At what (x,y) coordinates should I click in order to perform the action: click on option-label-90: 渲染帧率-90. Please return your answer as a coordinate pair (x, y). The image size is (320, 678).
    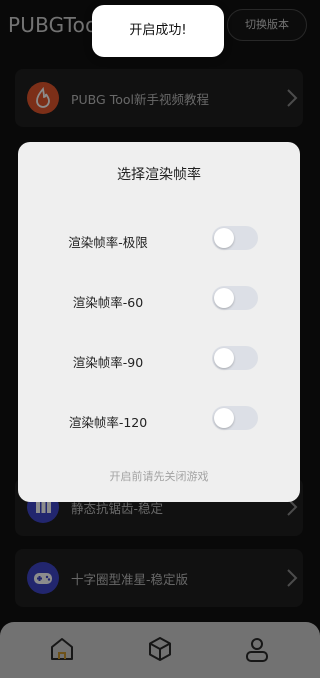
    Looking at the image, I should click on (108, 362).